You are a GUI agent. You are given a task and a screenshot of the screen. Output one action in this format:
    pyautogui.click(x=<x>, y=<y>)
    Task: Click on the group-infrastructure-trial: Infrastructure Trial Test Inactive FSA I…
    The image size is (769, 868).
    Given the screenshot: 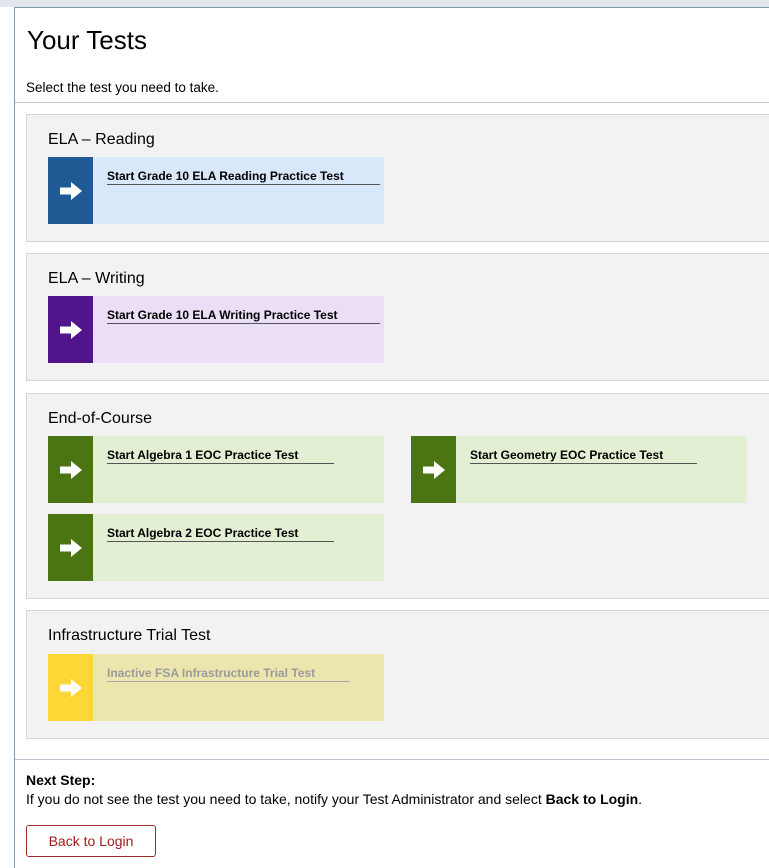 What is the action you would take?
    pyautogui.click(x=397, y=674)
    